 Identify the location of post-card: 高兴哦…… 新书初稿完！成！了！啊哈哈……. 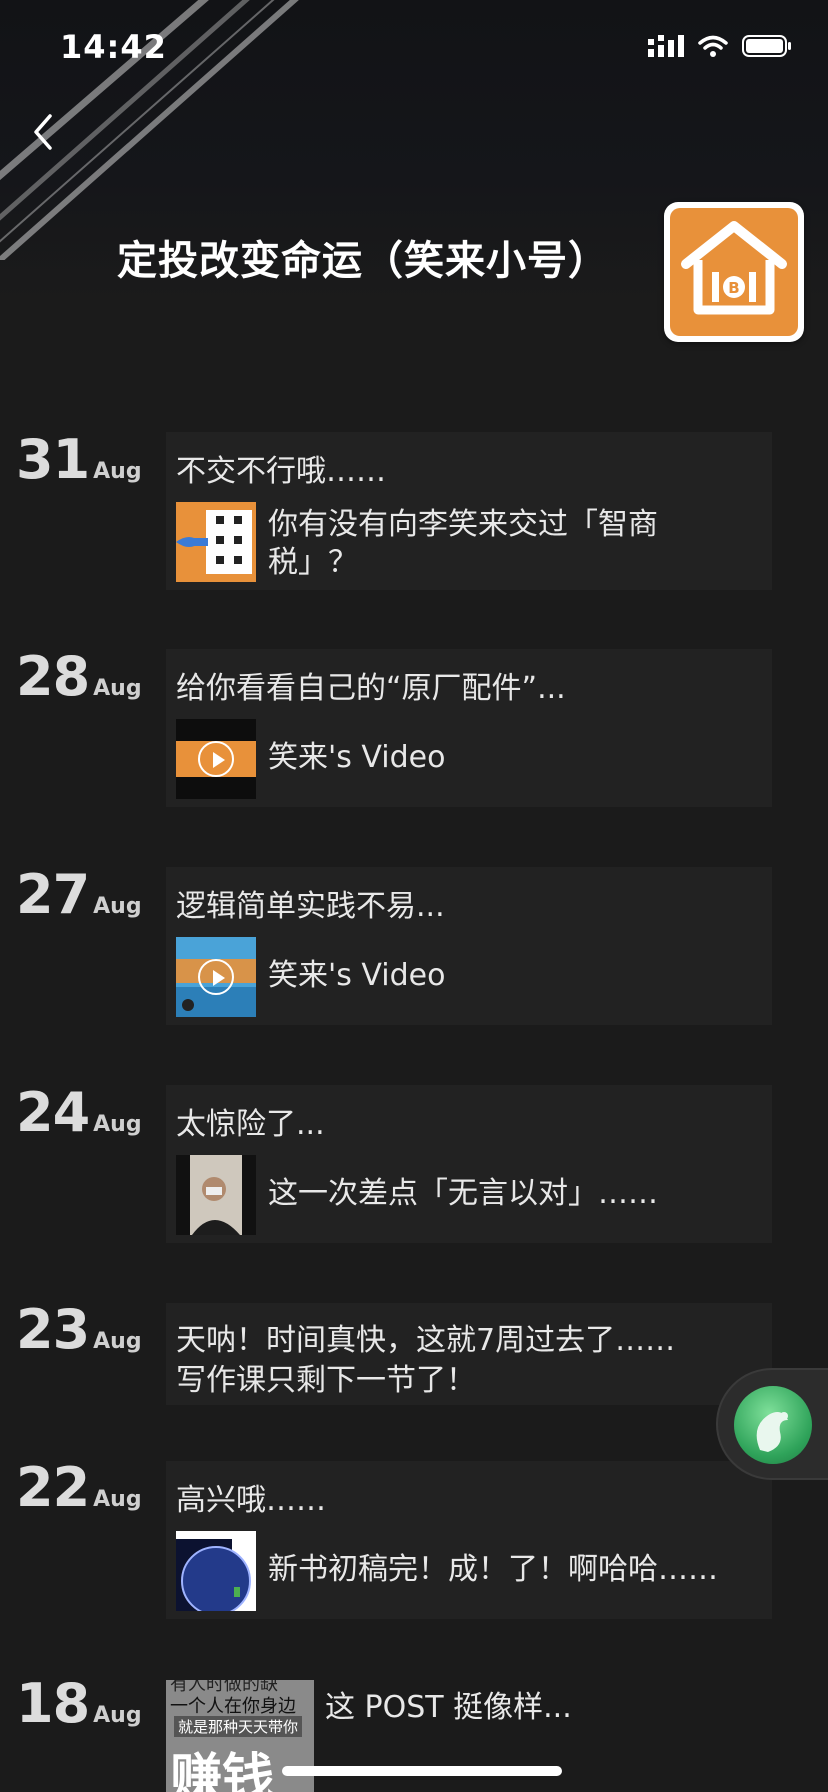
(469, 1540).